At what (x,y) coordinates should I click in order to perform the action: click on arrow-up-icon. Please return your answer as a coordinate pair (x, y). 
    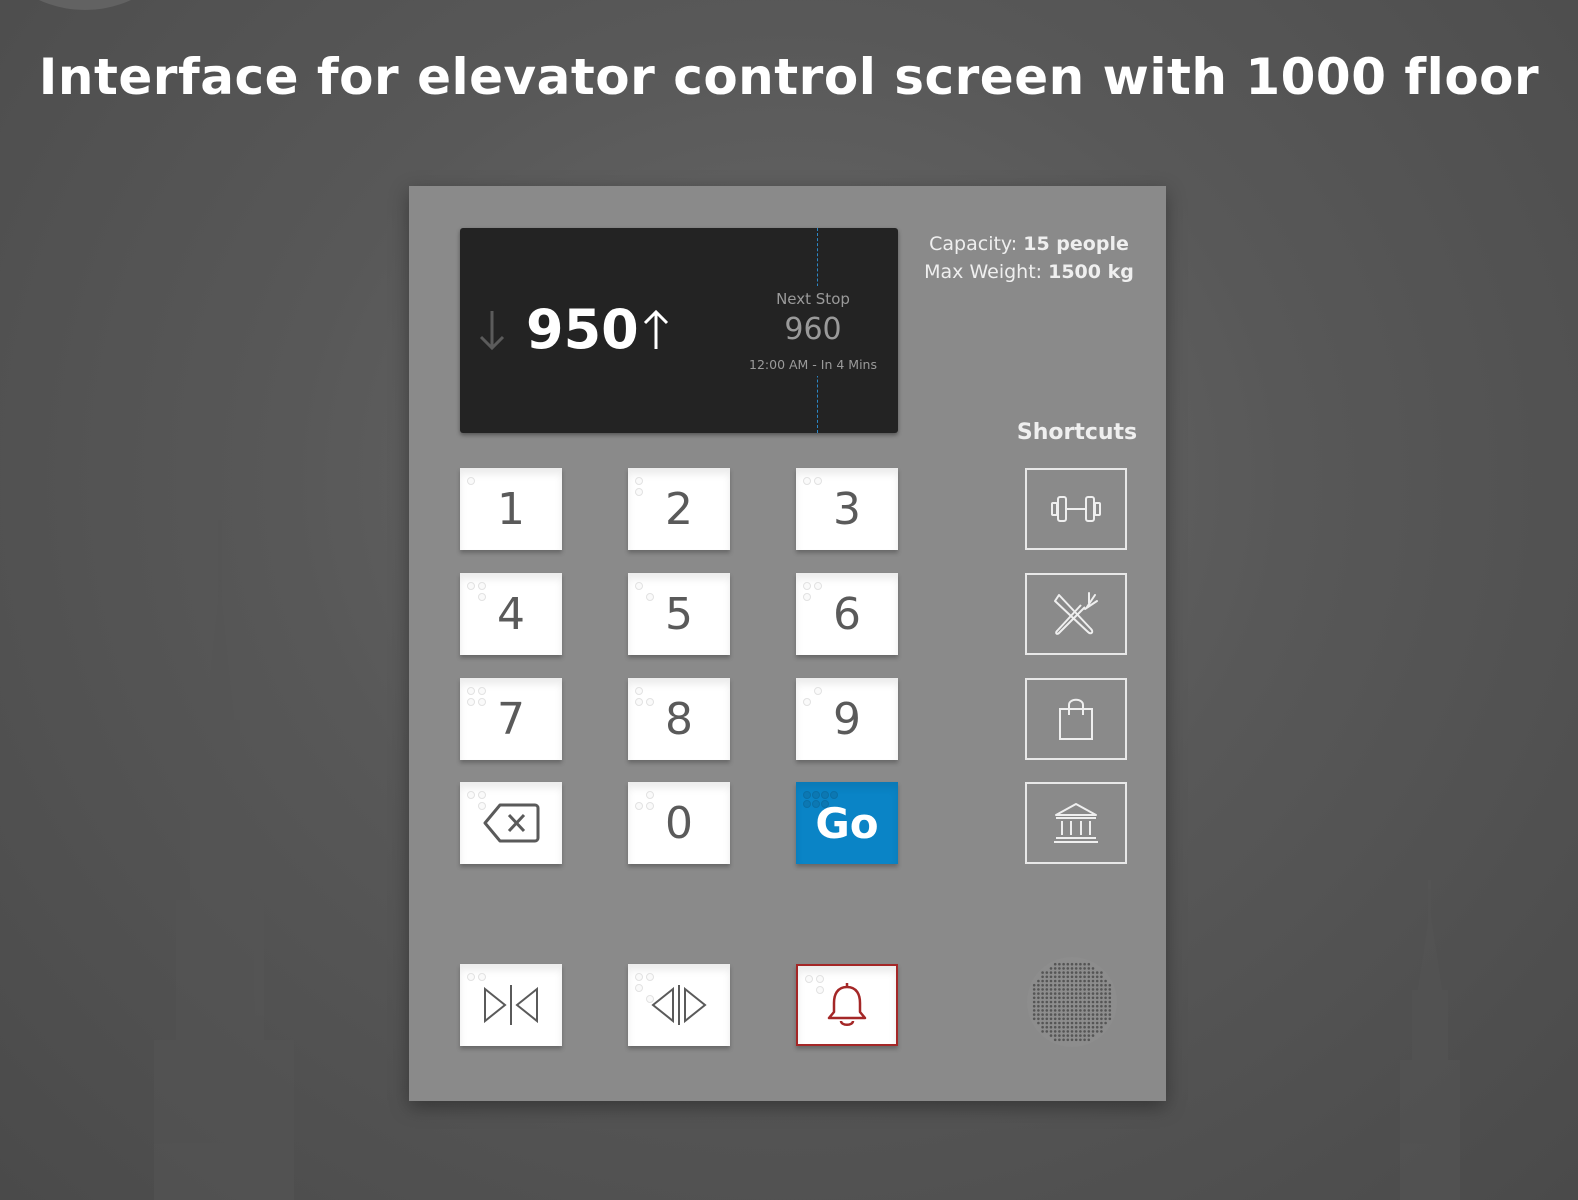
    Looking at the image, I should click on (656, 329).